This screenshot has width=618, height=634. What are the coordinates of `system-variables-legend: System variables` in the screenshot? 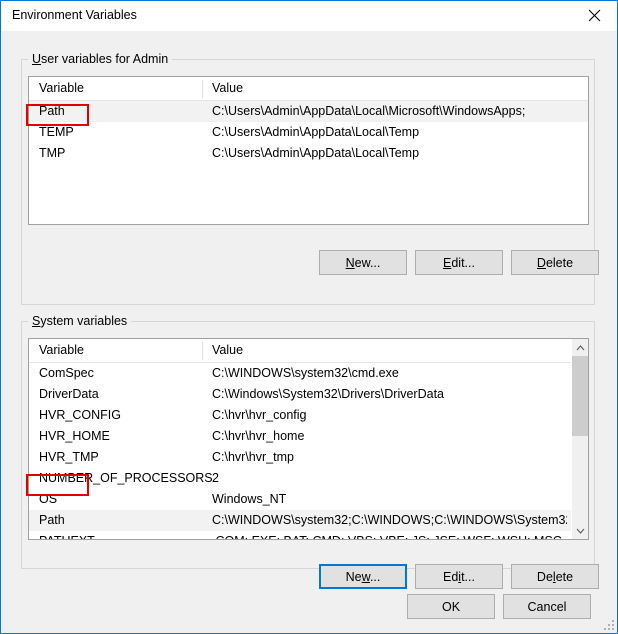 It's located at (80, 321).